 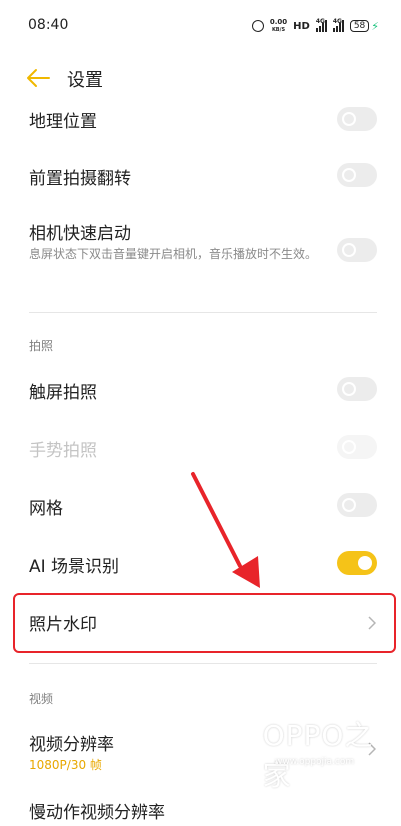 I want to click on back-arrow-icon, so click(x=38, y=78).